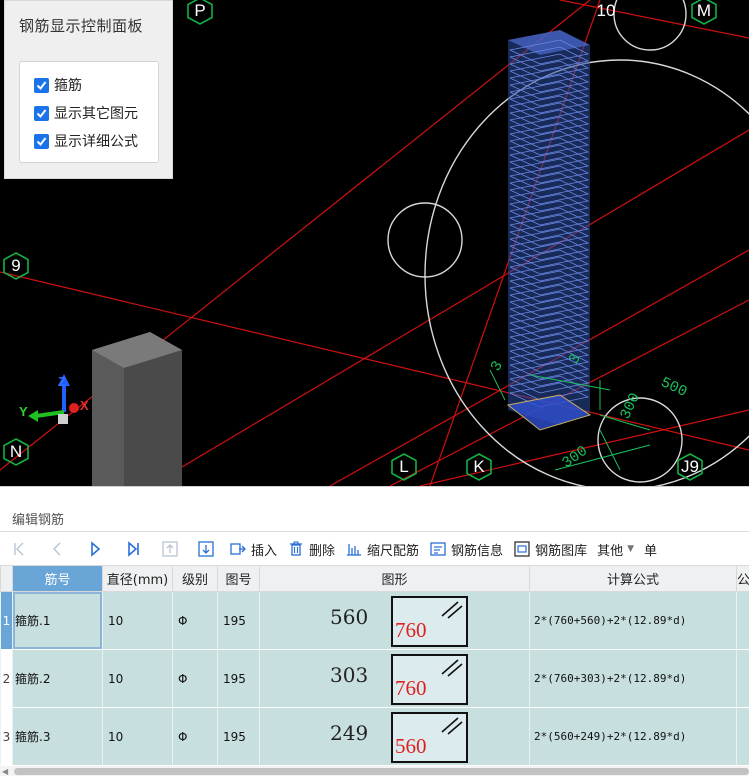 Image resolution: width=749 pixels, height=776 pixels. I want to click on row-number: 3, so click(6, 736).